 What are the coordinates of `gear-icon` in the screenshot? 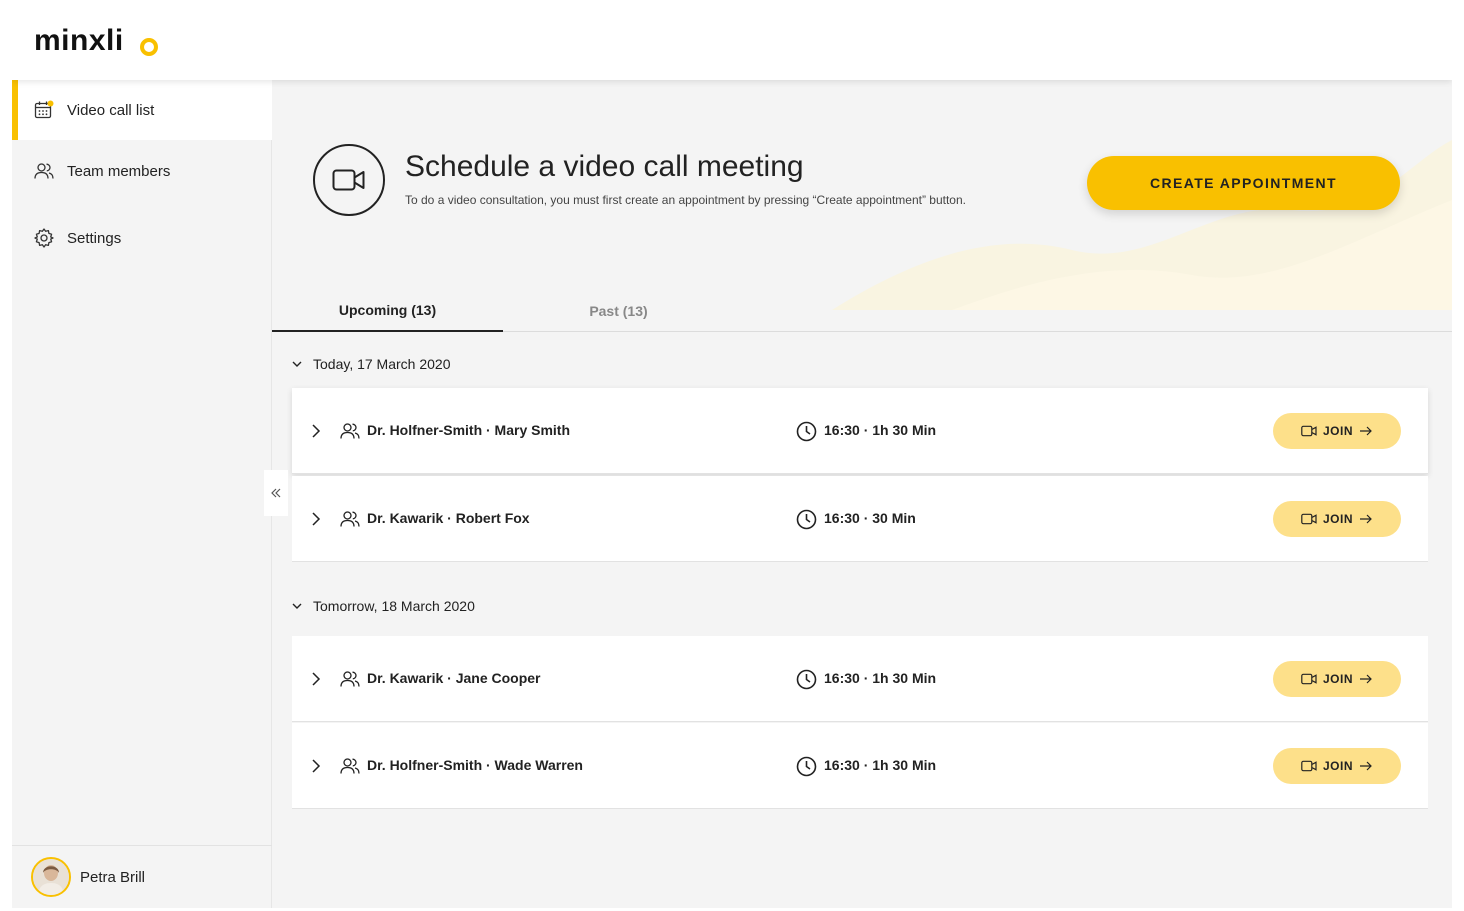 It's located at (44, 238).